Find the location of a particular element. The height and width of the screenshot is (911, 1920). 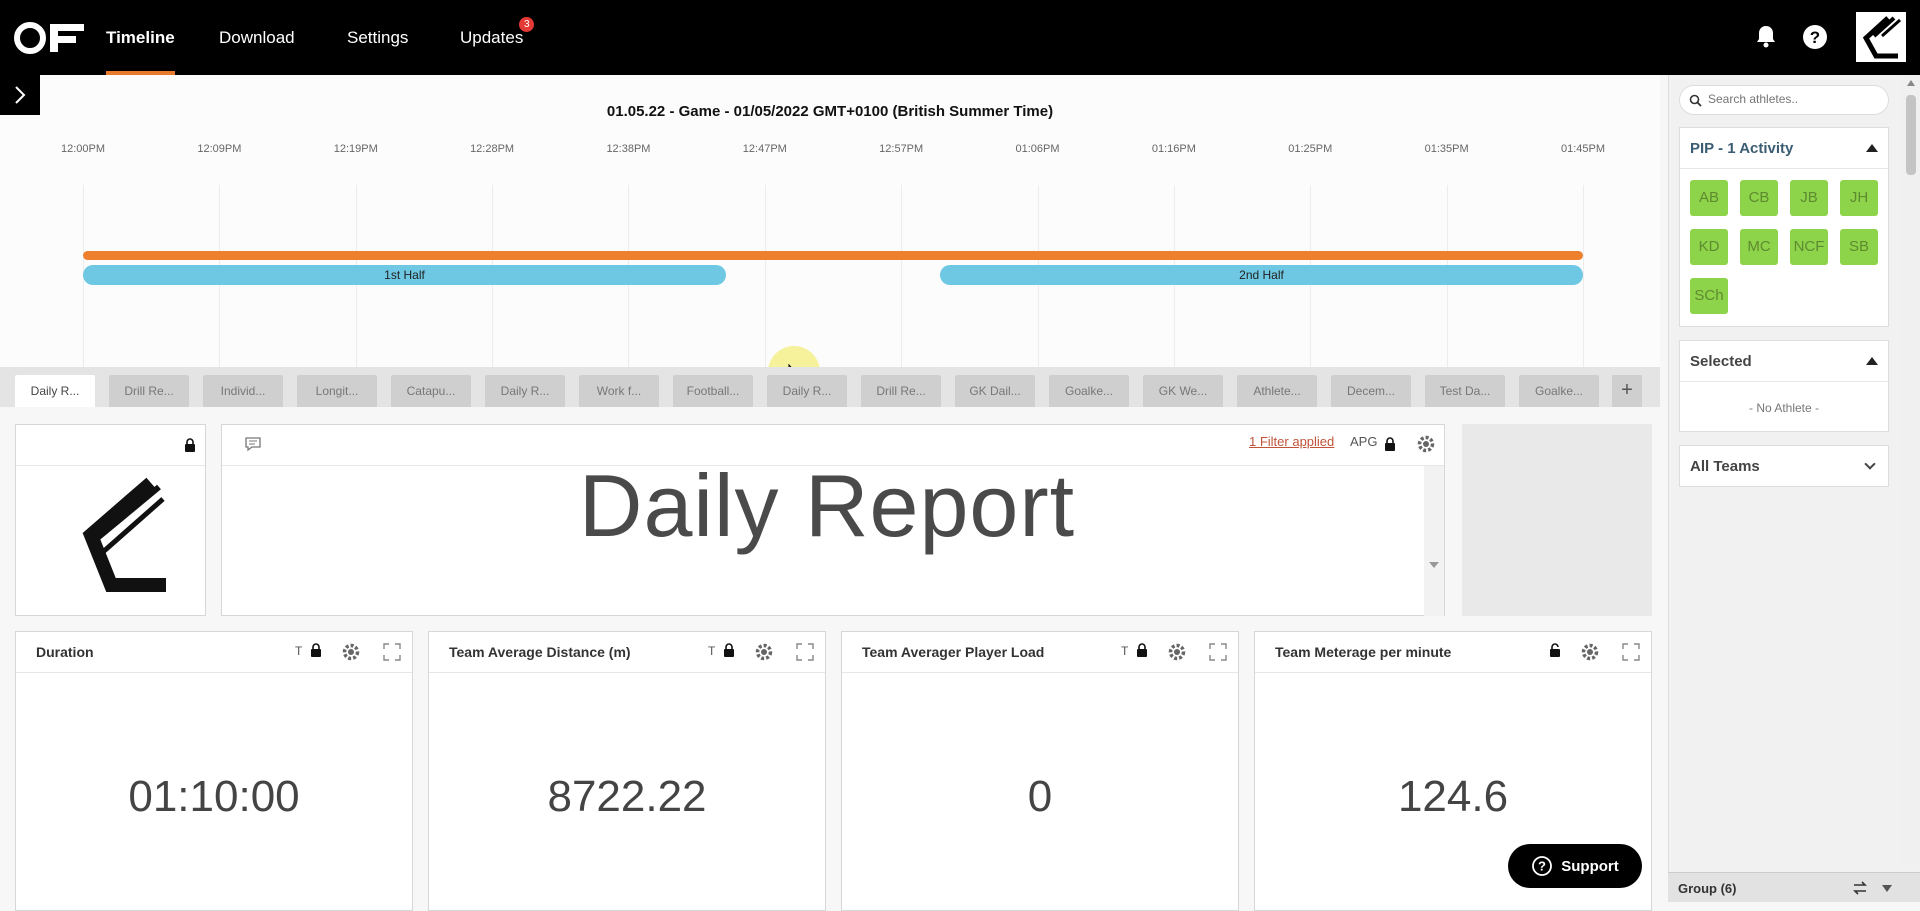

app-logo is located at coordinates (50, 38).